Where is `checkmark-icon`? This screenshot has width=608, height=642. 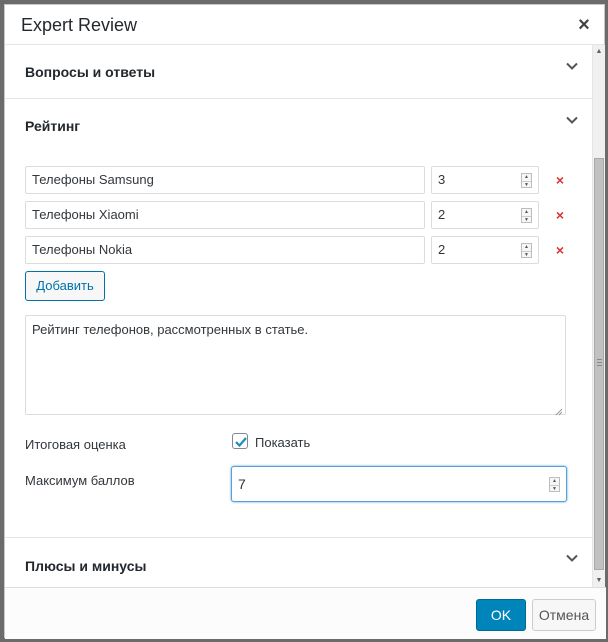 checkmark-icon is located at coordinates (241, 442).